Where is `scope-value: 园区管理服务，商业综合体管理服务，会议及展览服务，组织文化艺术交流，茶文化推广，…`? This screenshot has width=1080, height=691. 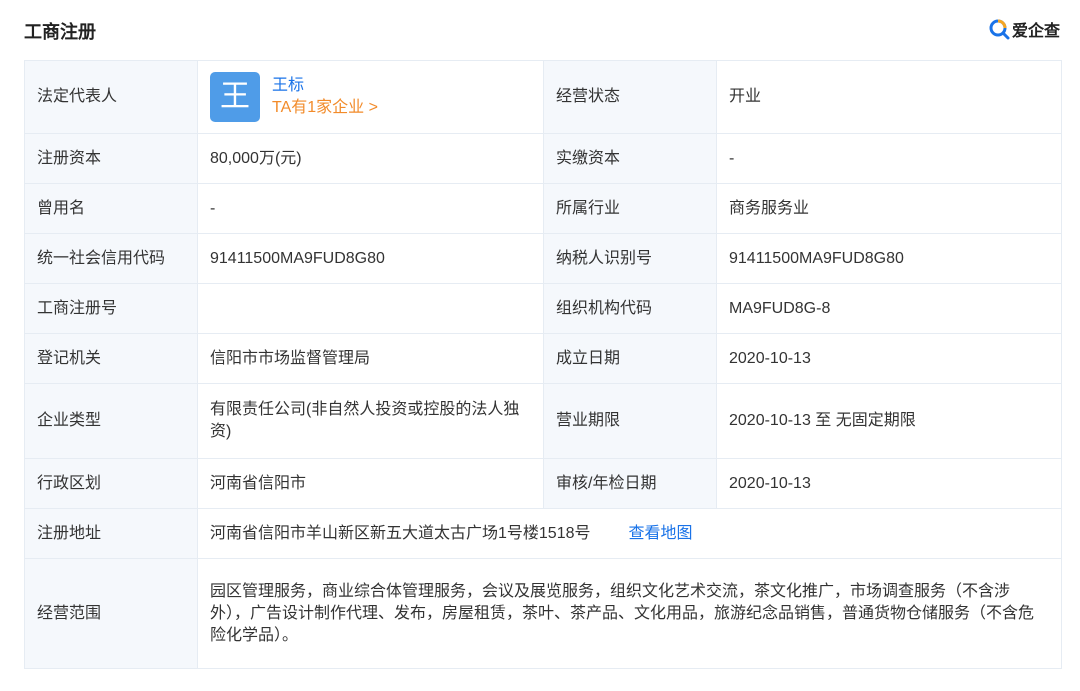
scope-value: 园区管理服务，商业综合体管理服务，会议及展览服务，组织文化艺术交流，茶文化推广，… is located at coordinates (629, 613).